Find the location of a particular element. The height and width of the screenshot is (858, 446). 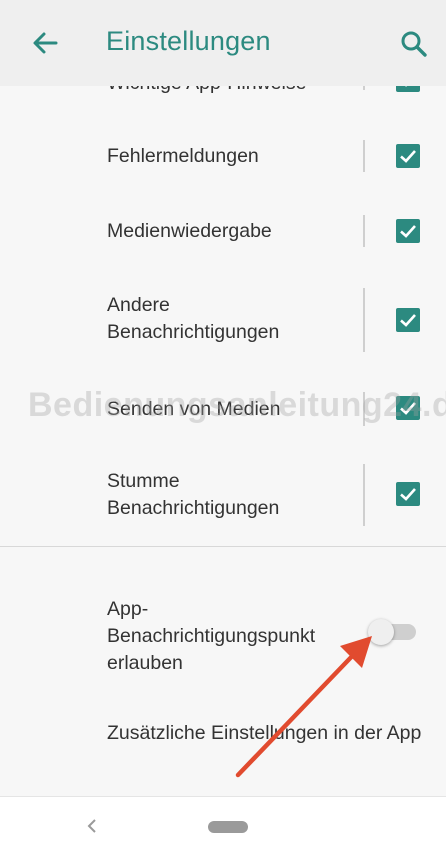

annotation-arrow-icon is located at coordinates (303, 707).